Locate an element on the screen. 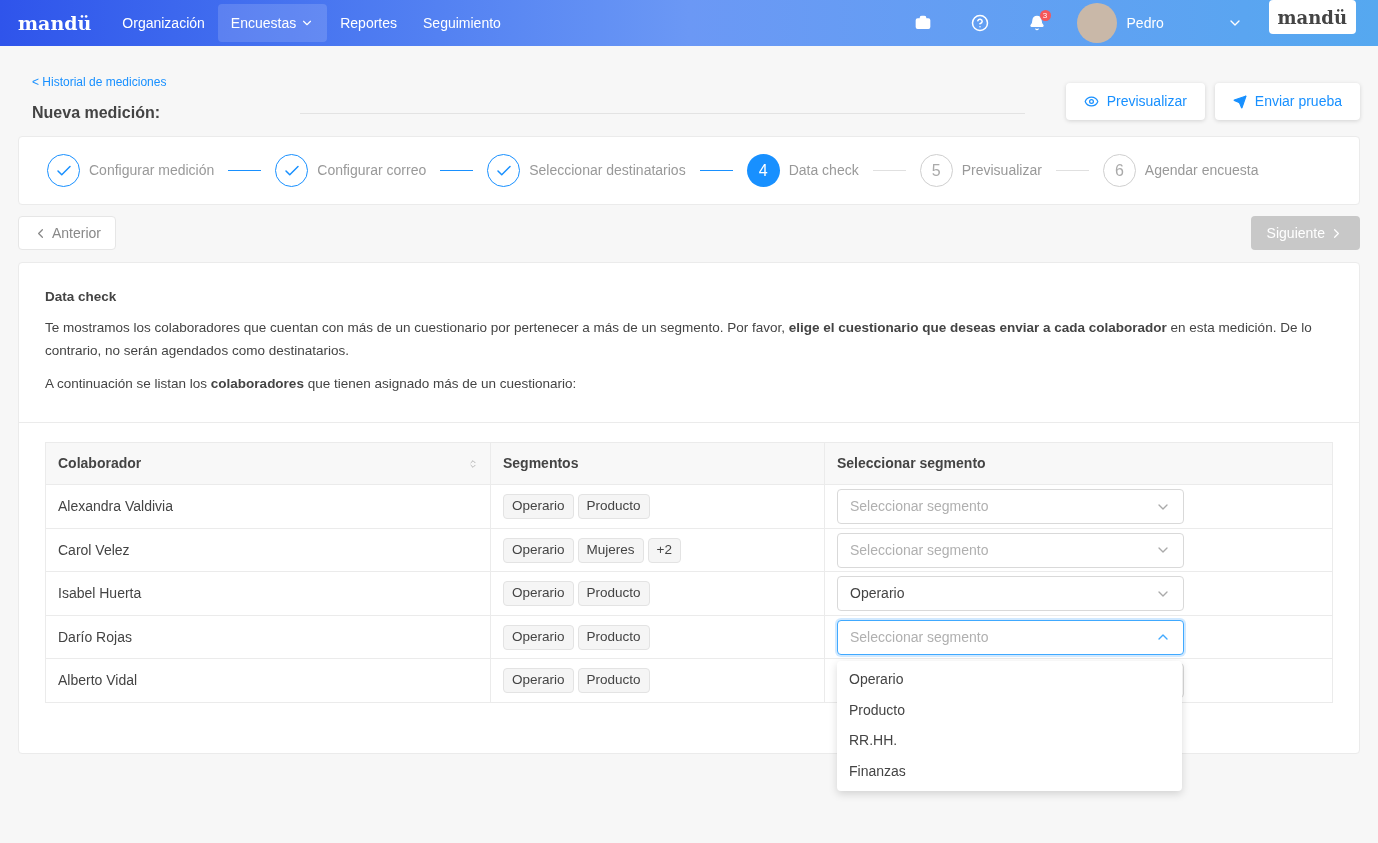 This screenshot has height=843, width=1378. step-label: Agendar encuesta is located at coordinates (1201, 170).